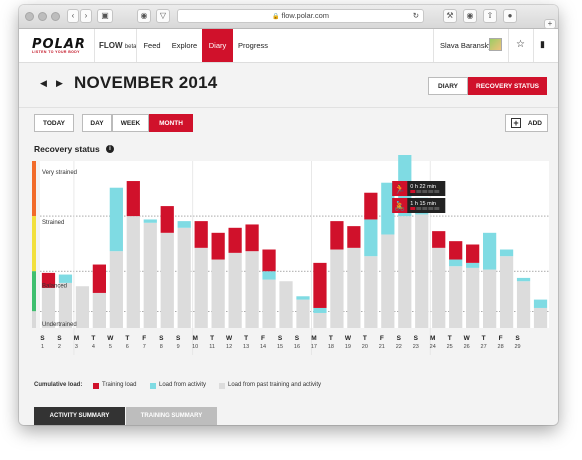 The width and height of the screenshot is (582, 460). I want to click on tab-training-summary: TRAINING SUMMARY, so click(171, 416).